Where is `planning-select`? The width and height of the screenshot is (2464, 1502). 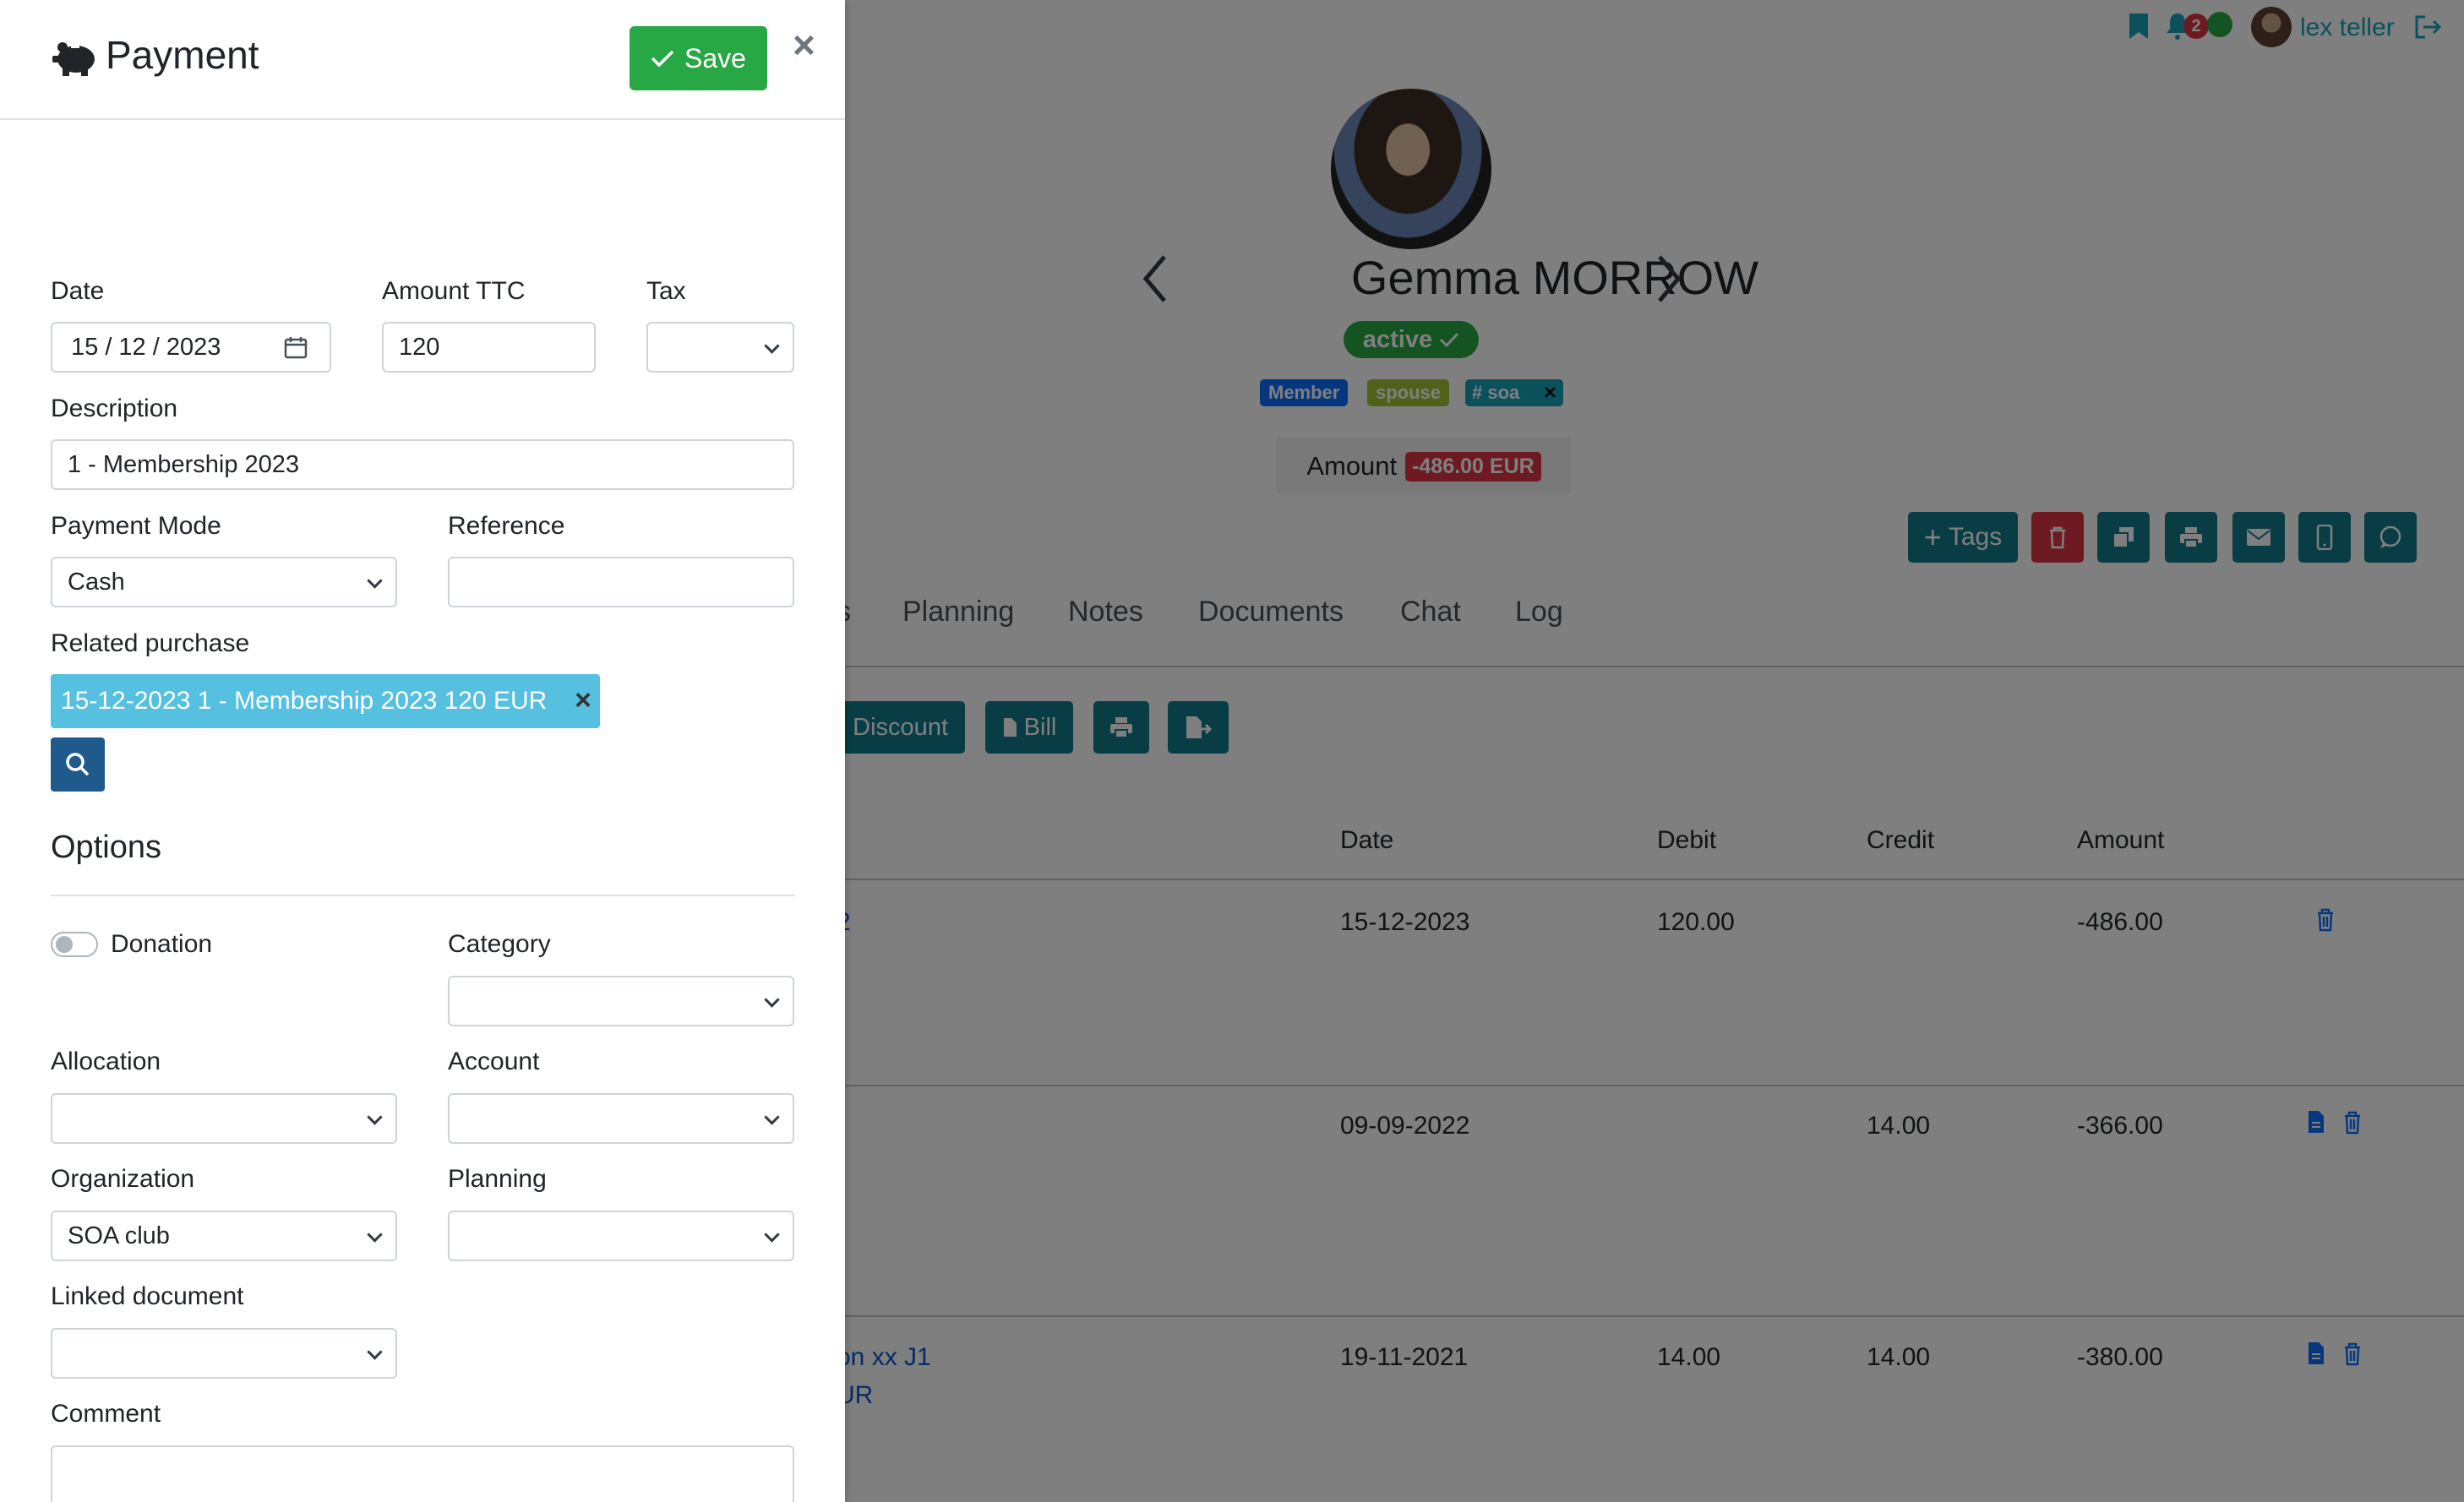
planning-select is located at coordinates (621, 1236).